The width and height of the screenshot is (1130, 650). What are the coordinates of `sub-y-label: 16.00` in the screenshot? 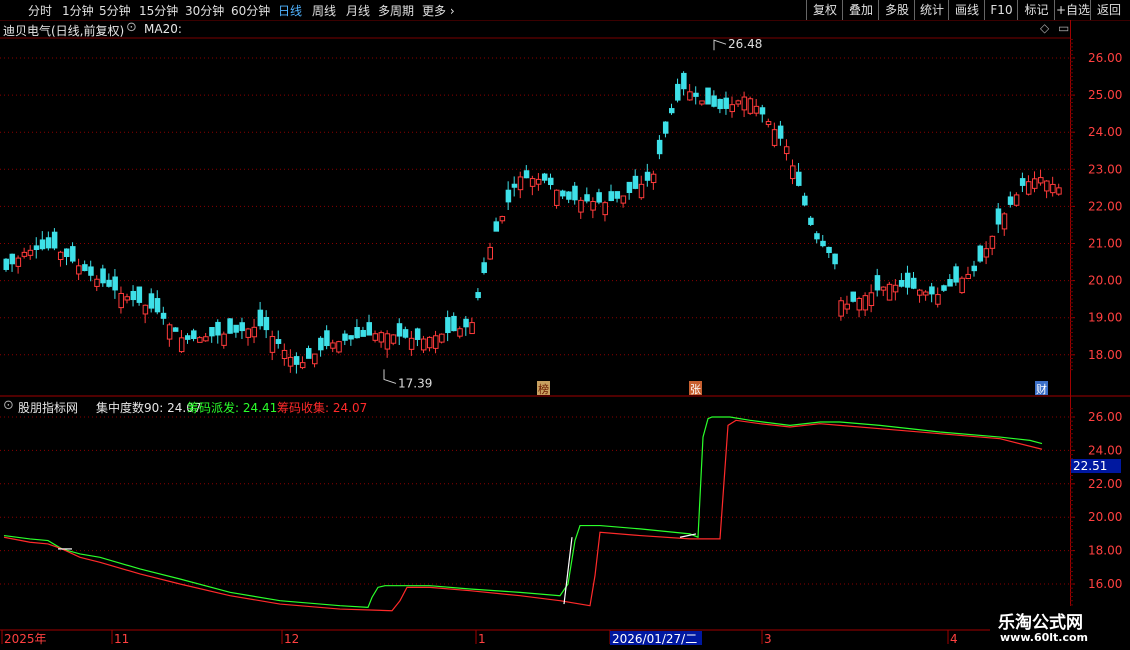 It's located at (1105, 584).